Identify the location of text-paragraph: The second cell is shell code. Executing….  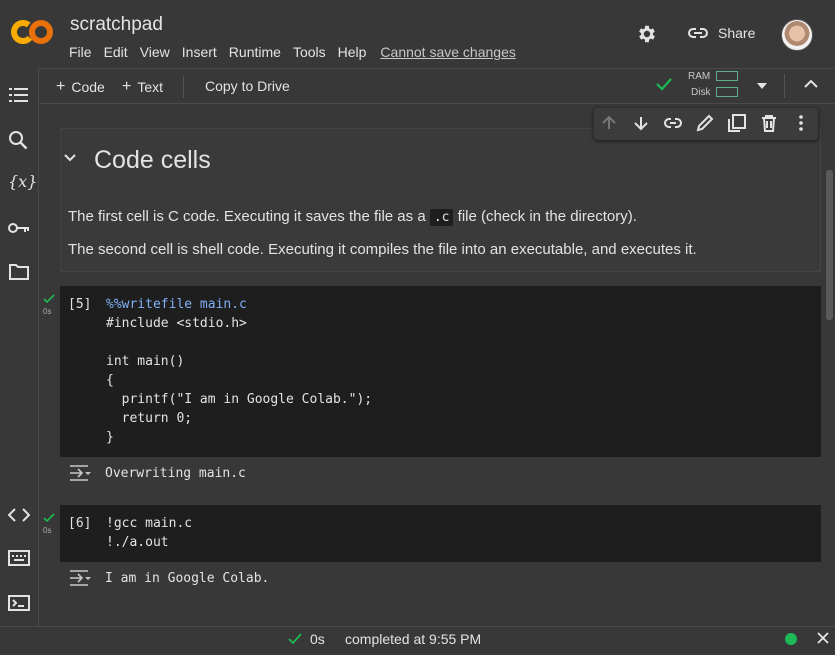
(382, 249).